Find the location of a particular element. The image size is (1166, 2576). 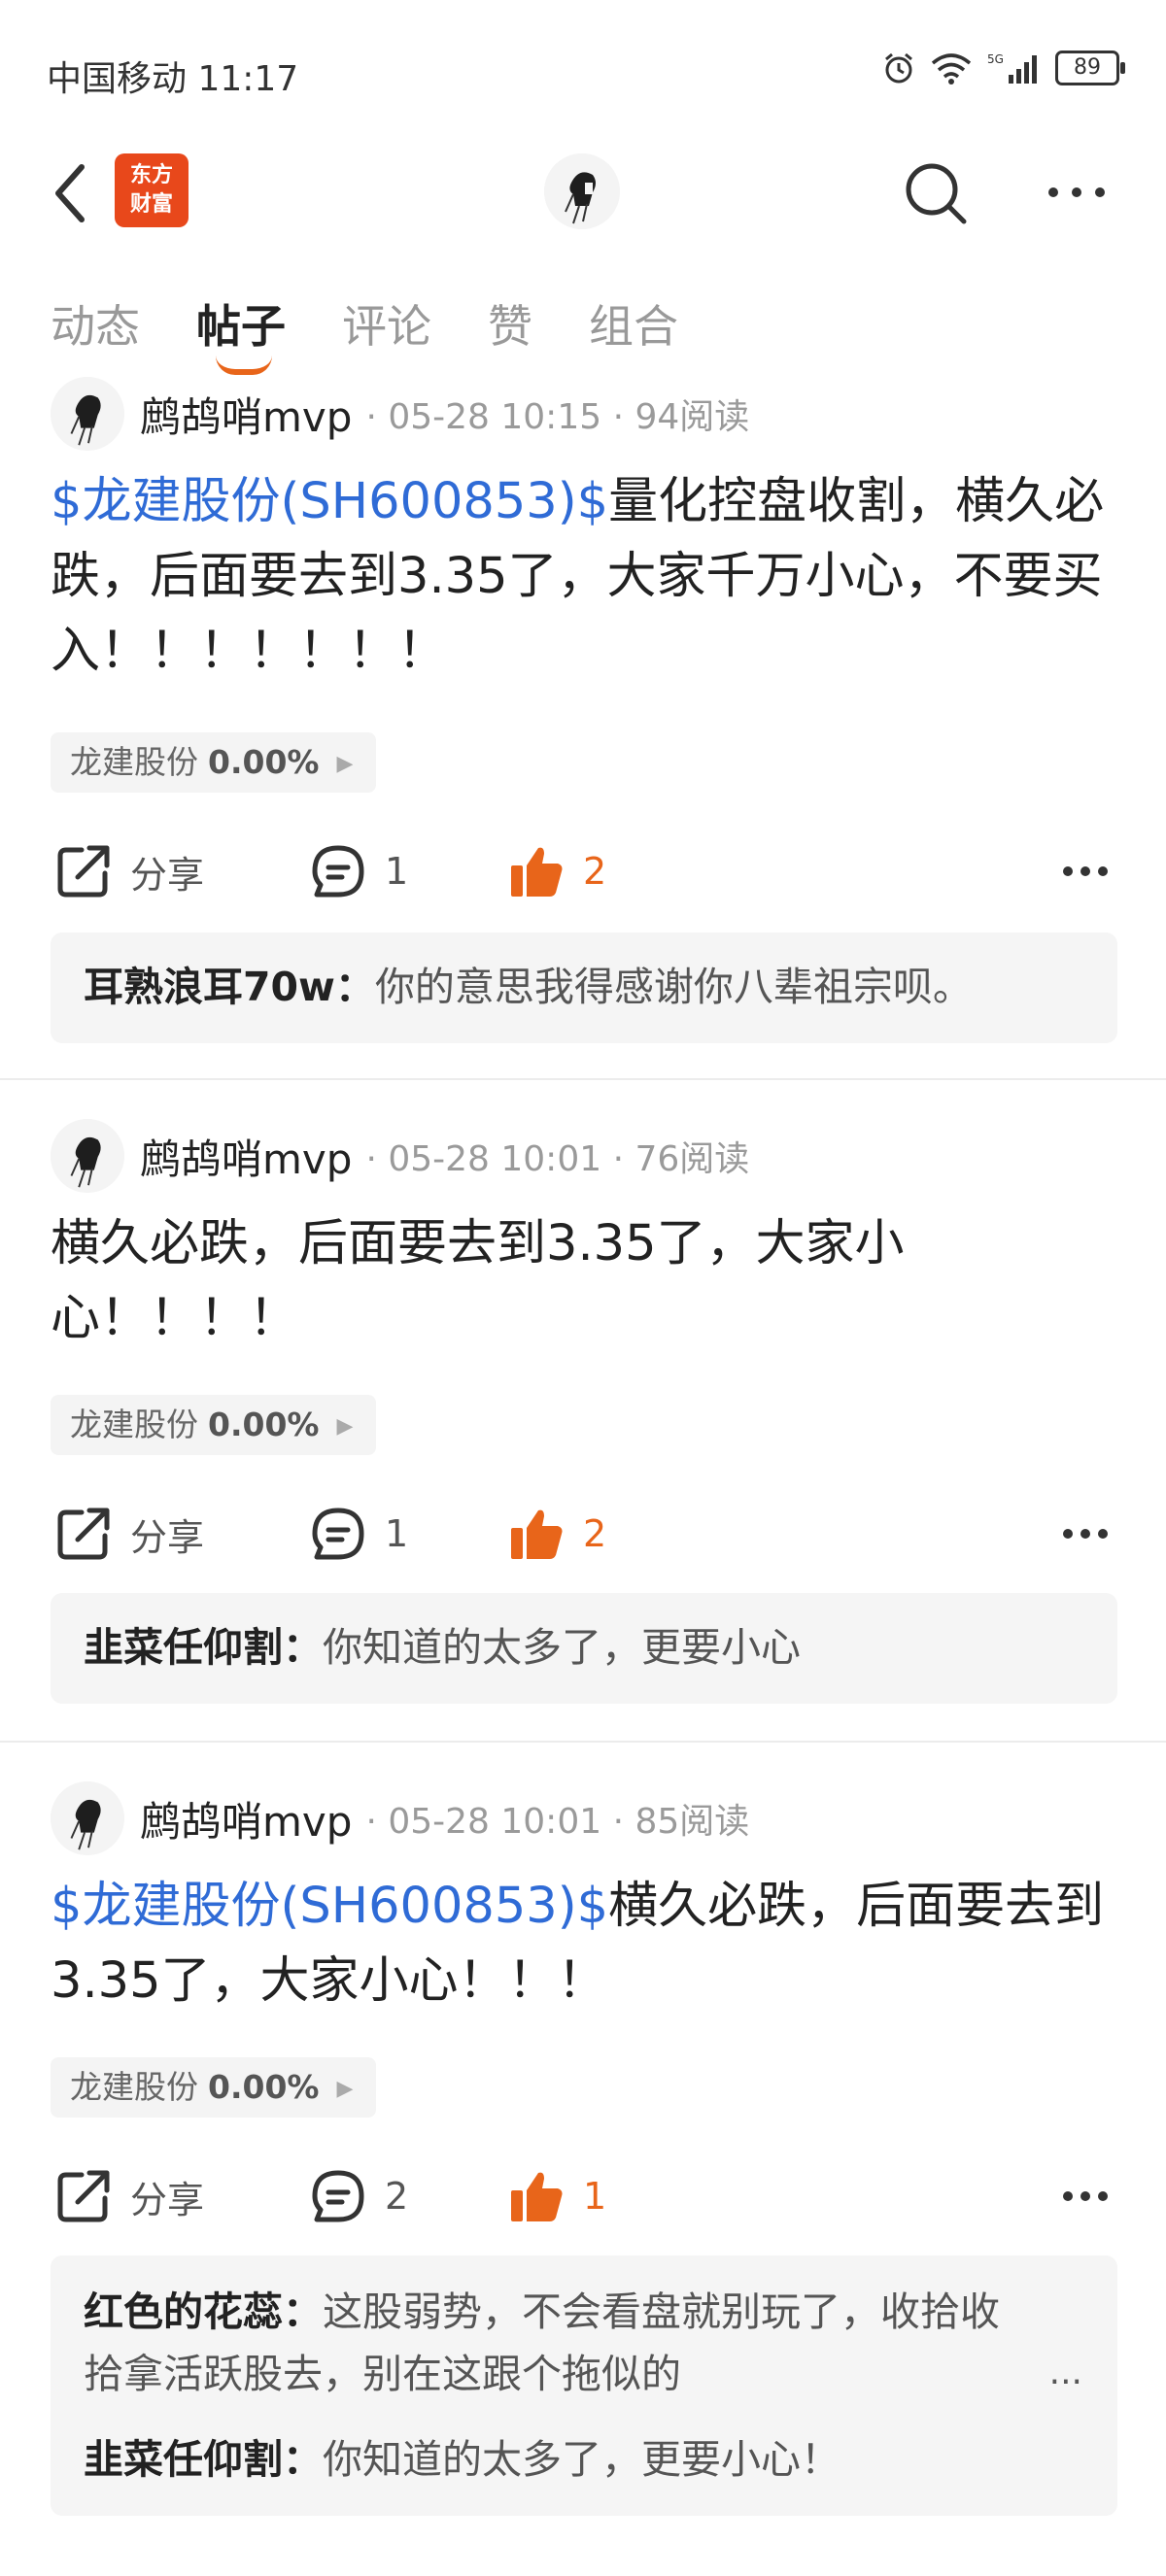

comment-text: 你知道的太多了，更要小心！ is located at coordinates (581, 2459).